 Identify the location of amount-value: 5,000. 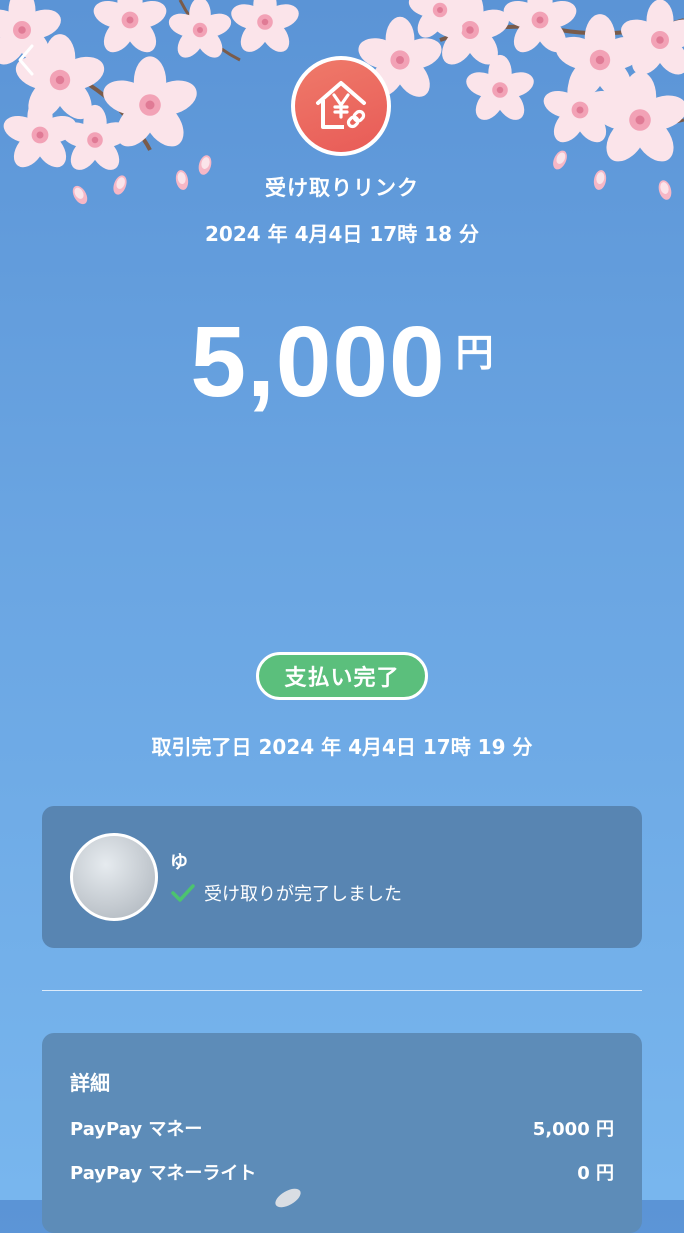
(318, 362).